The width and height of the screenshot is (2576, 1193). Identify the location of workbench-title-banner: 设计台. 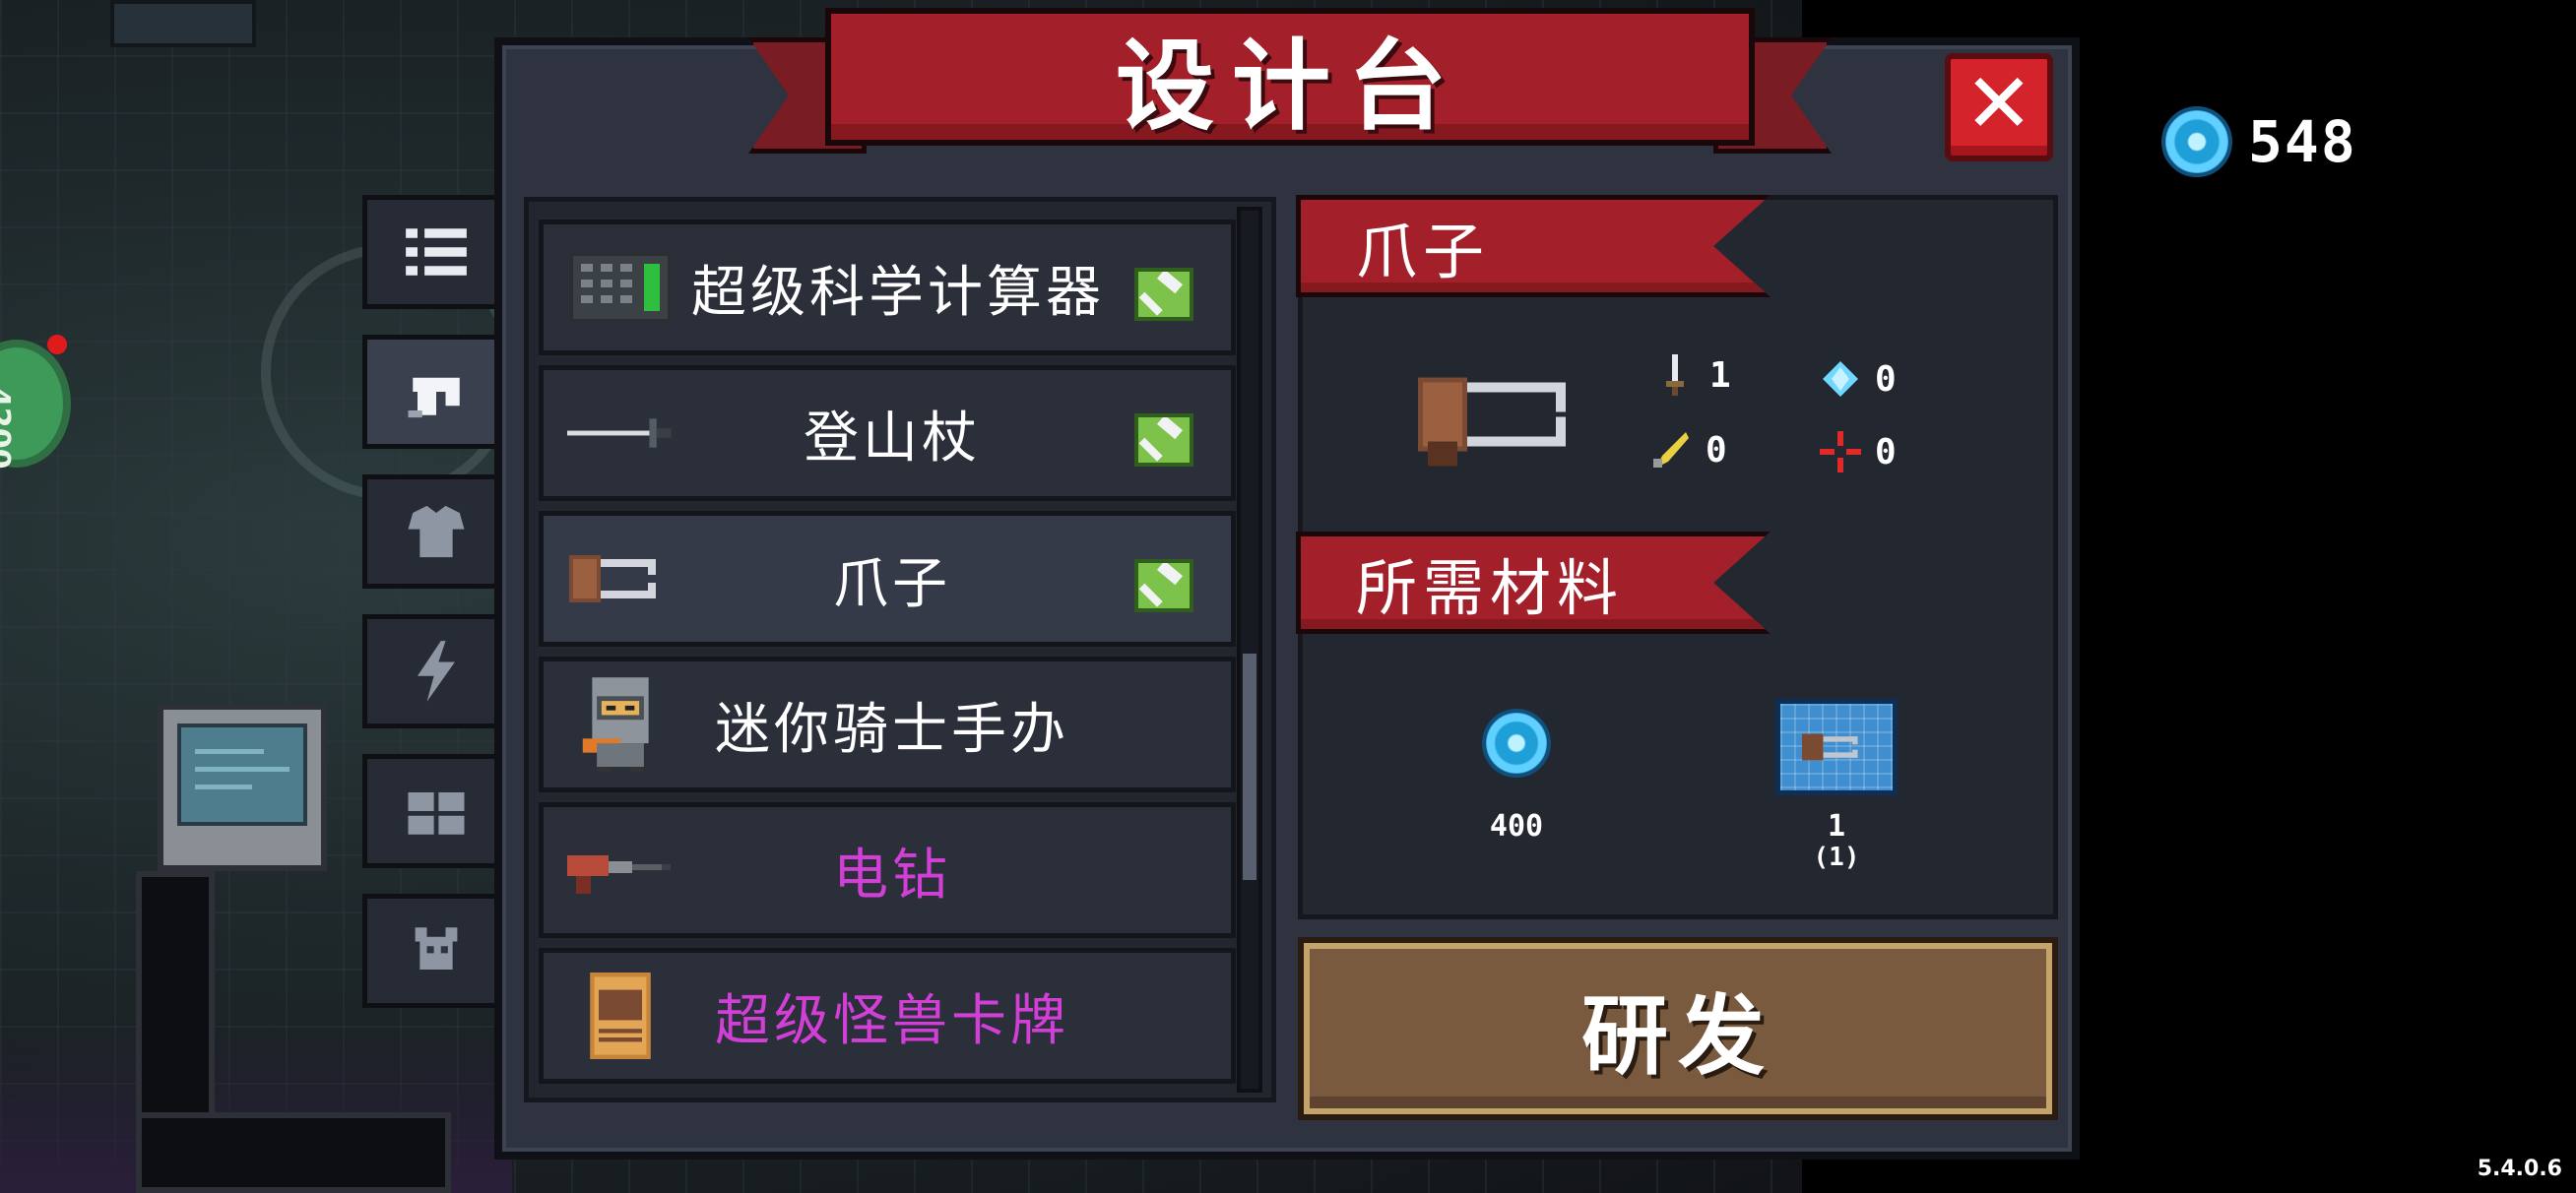
(1290, 82).